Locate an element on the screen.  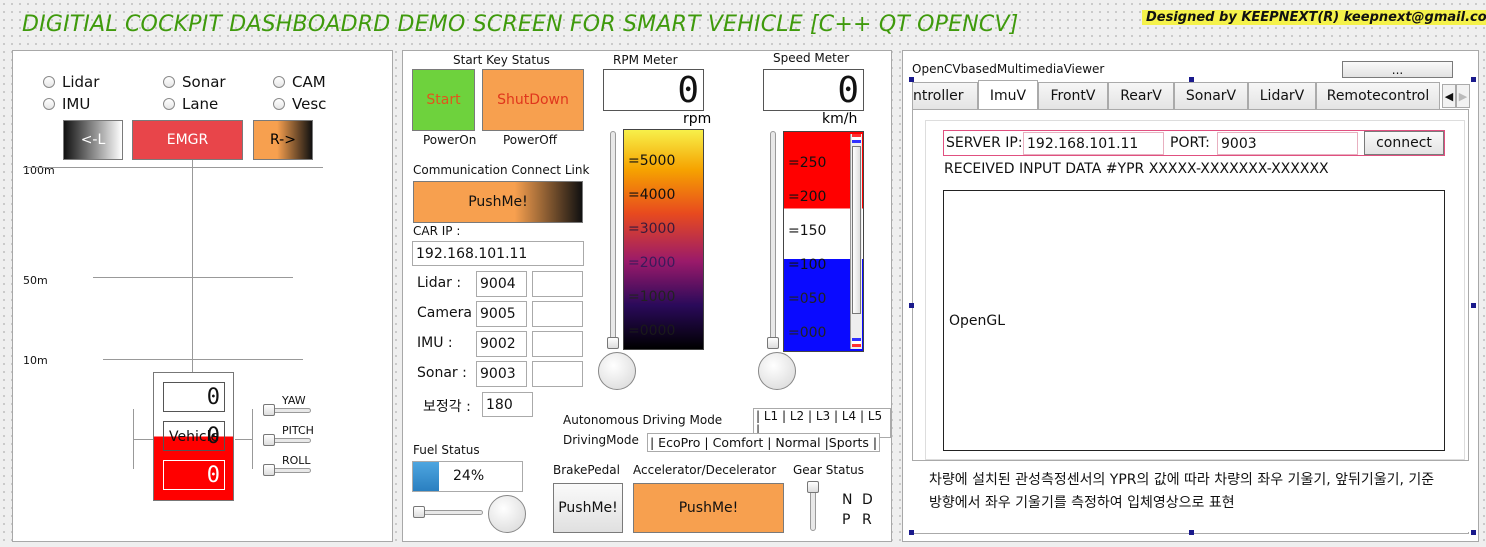
yaw-slider-handle is located at coordinates (269, 410).